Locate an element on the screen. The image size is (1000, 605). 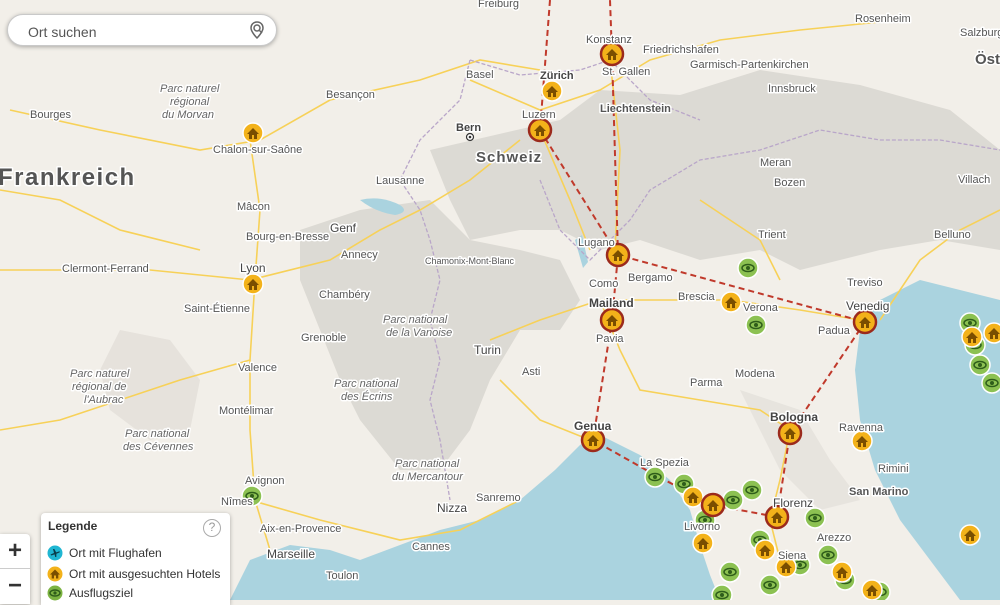
legend-item-airport: Ort mit Flughafen is located at coordinates (104, 553).